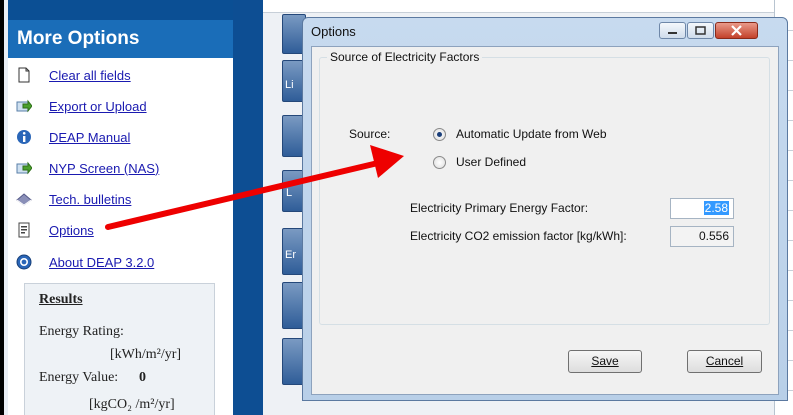 This screenshot has width=793, height=415. Describe the element at coordinates (702, 236) in the screenshot. I see `co2-factor-field: 0.556` at that location.